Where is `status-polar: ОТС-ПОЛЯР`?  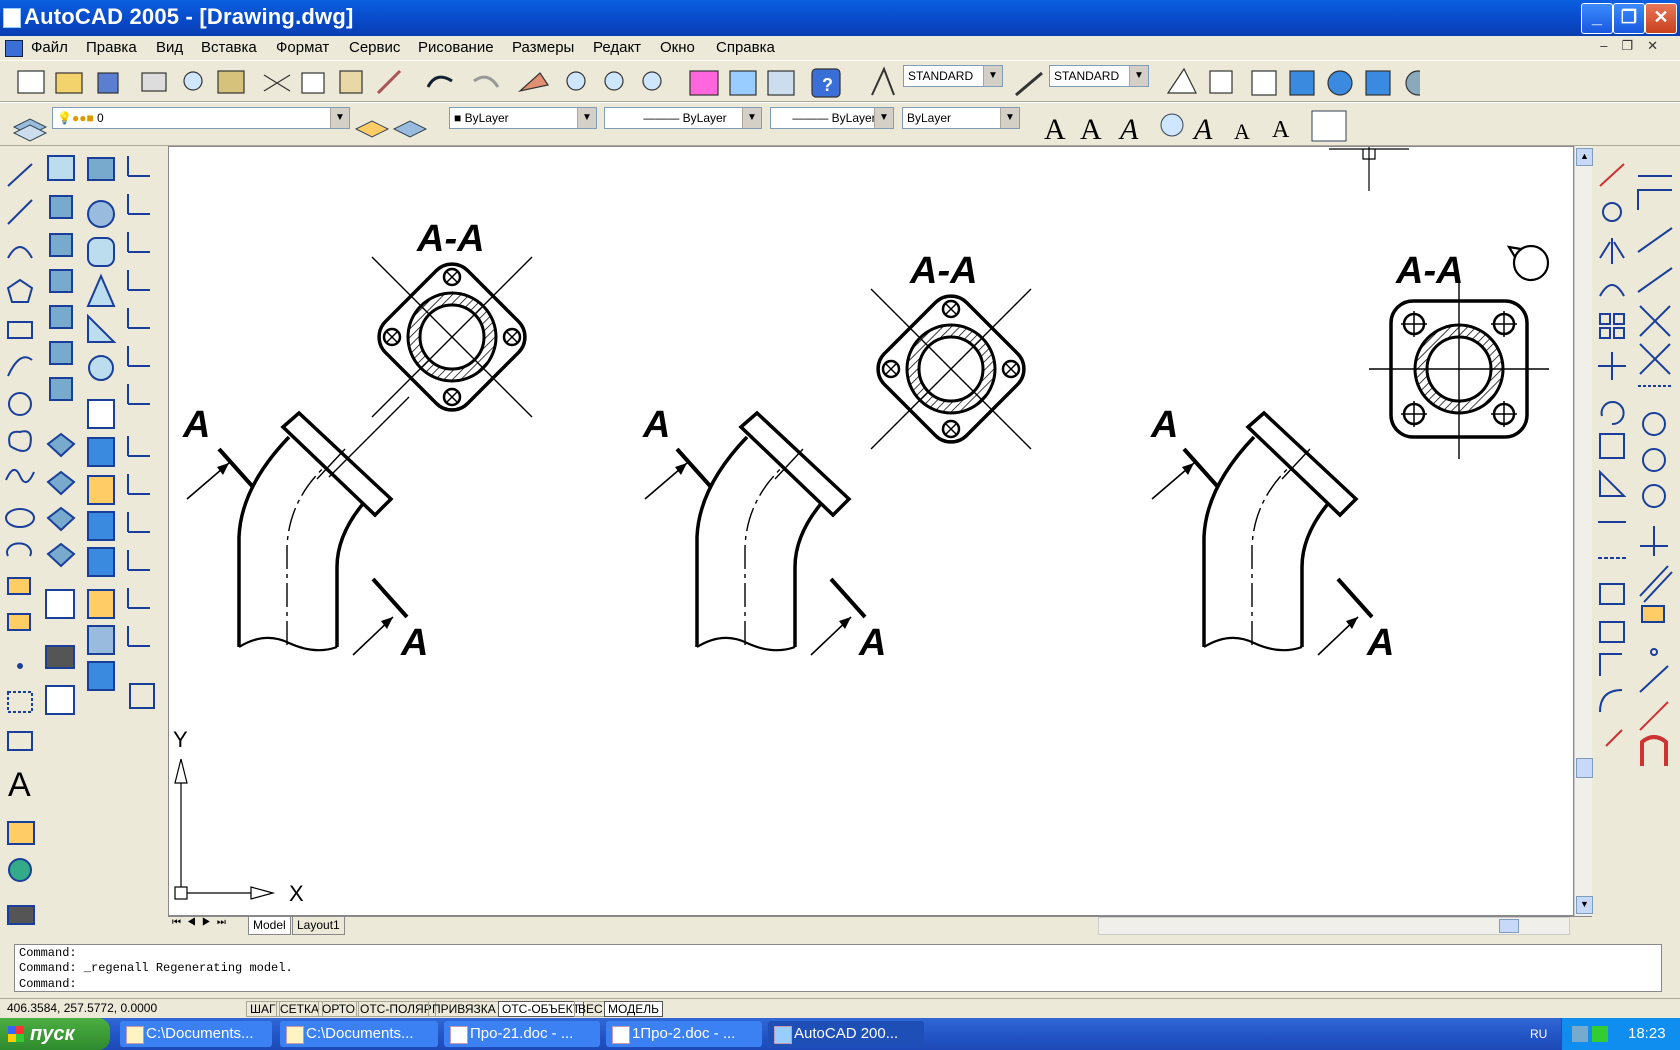 status-polar: ОТС-ПОЛЯР is located at coordinates (396, 1009).